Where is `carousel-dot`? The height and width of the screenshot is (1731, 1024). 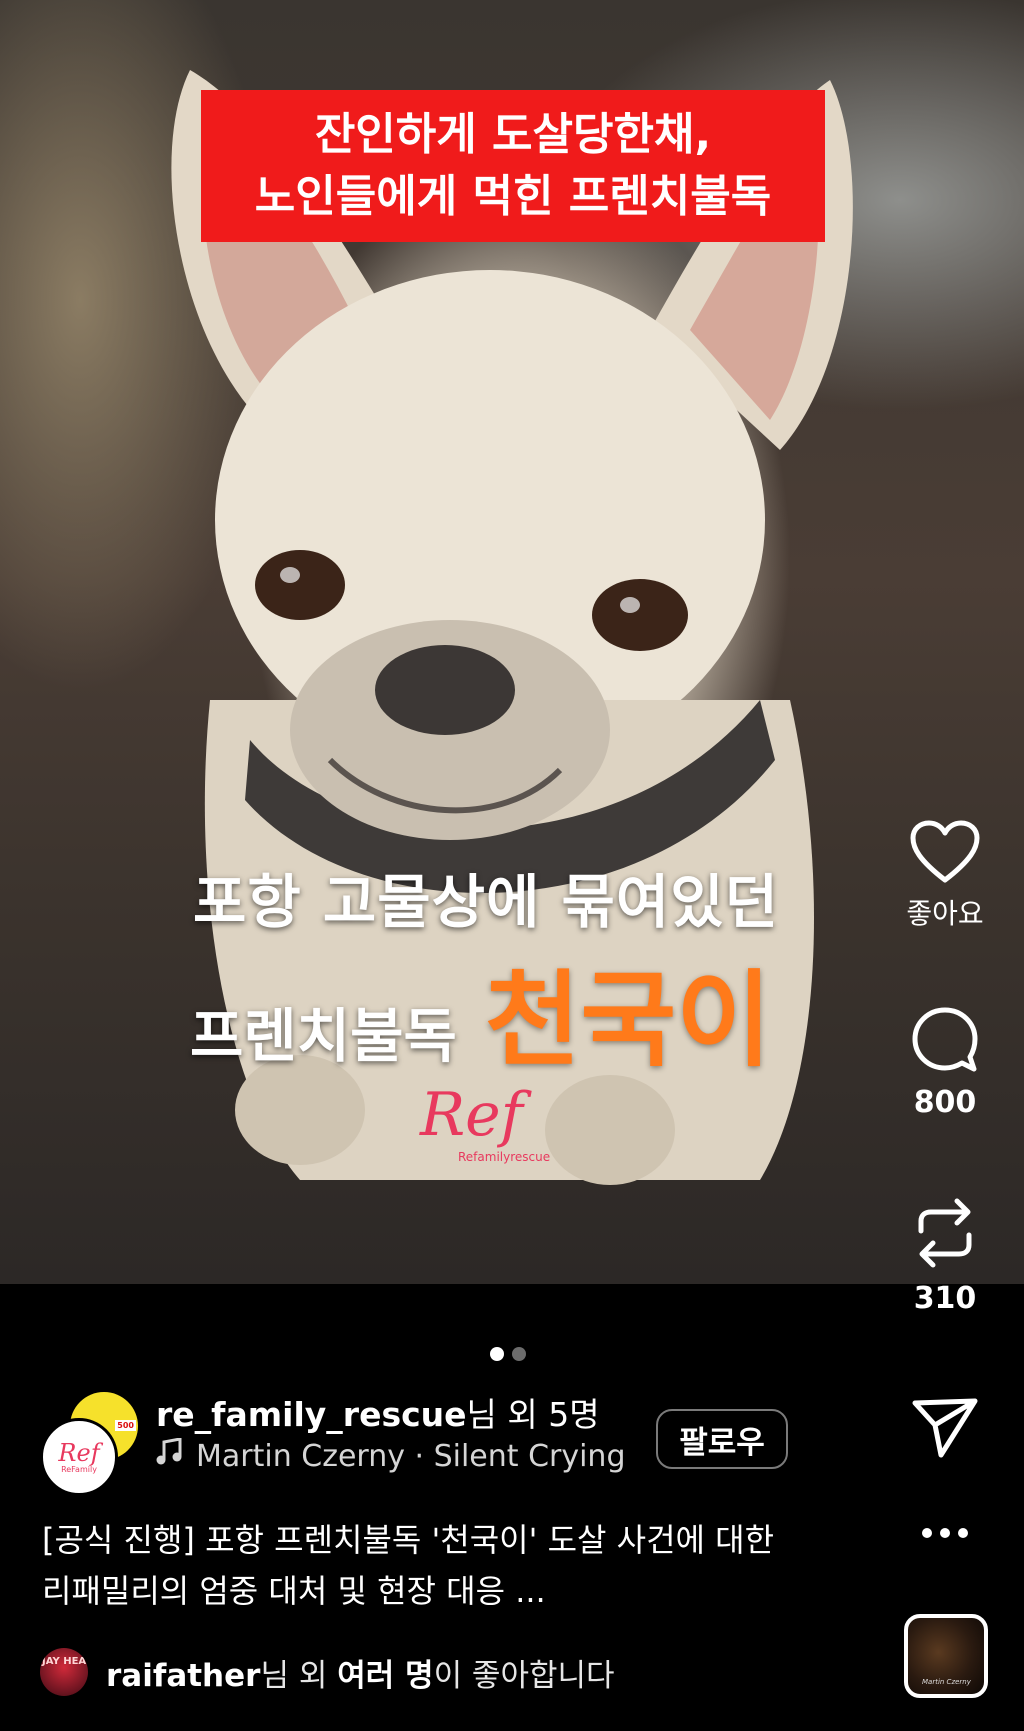
carousel-dot is located at coordinates (519, 1354).